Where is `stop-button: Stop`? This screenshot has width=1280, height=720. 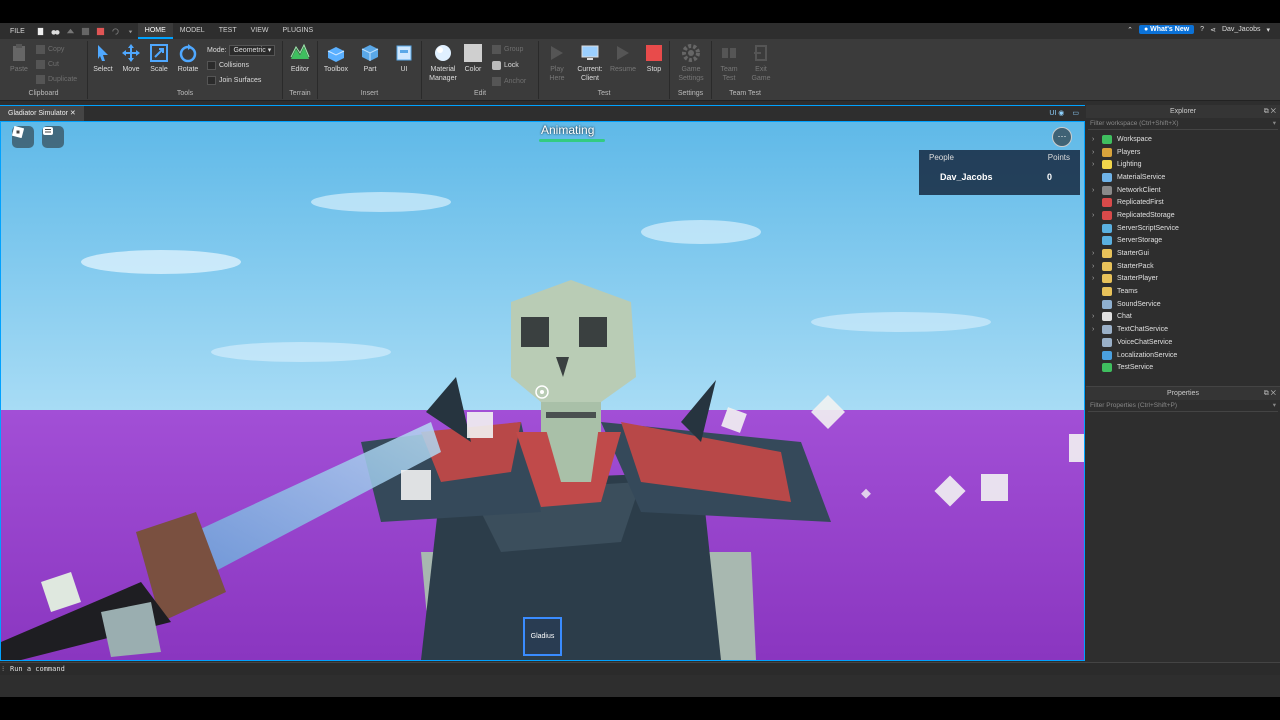 stop-button: Stop is located at coordinates (654, 58).